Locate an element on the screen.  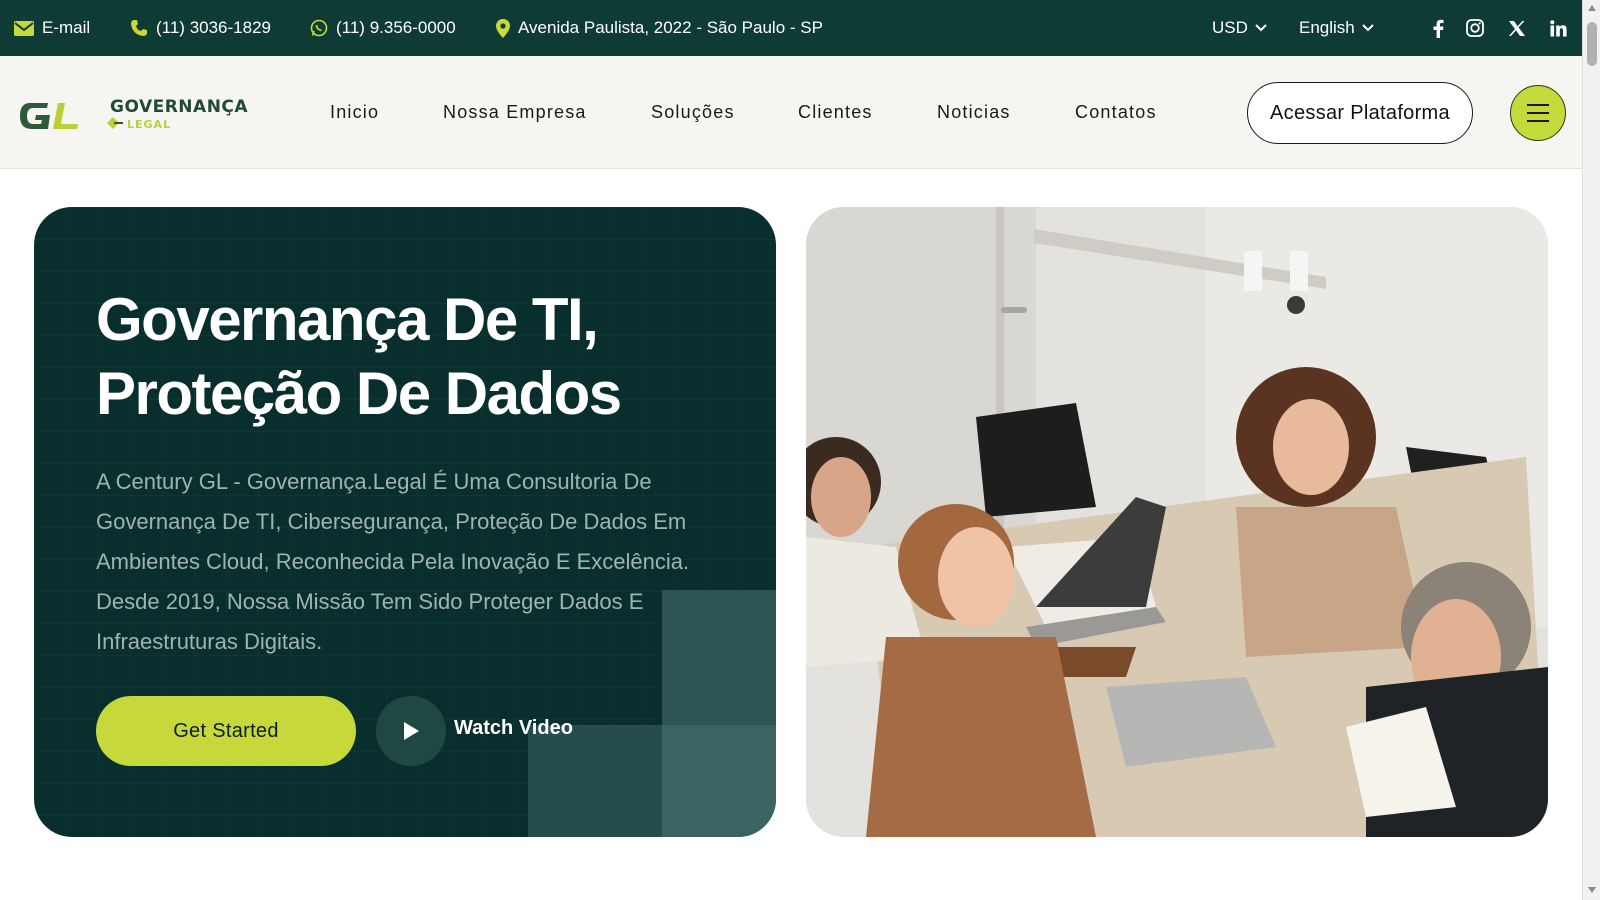
whatsapp-icon is located at coordinates (319, 28).